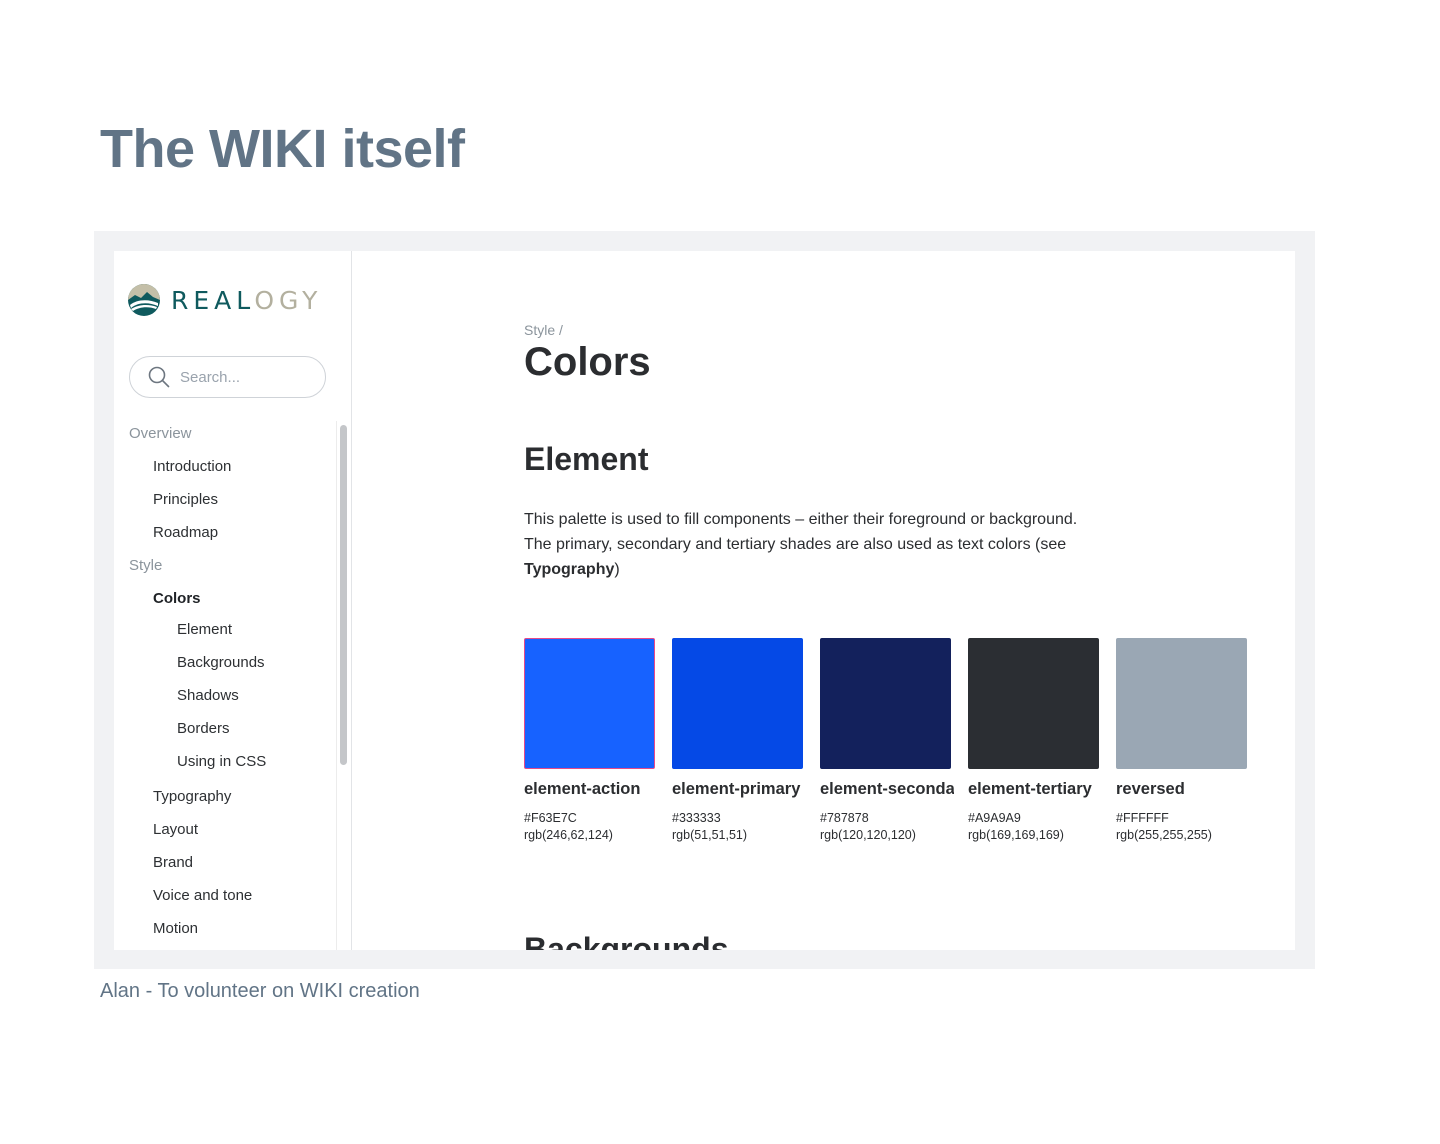  What do you see at coordinates (543, 330) in the screenshot?
I see `breadcrumb: Style /` at bounding box center [543, 330].